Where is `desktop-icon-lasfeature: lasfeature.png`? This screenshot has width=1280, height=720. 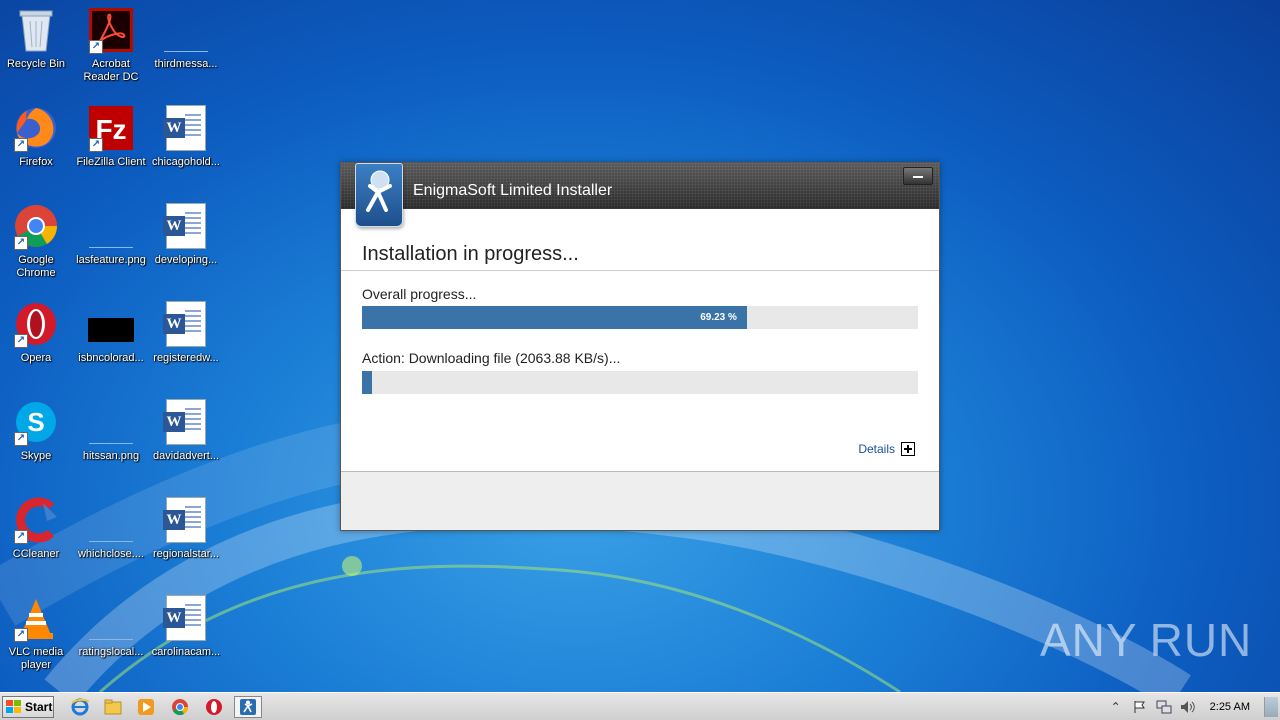 desktop-icon-lasfeature: lasfeature.png is located at coordinates (111, 248).